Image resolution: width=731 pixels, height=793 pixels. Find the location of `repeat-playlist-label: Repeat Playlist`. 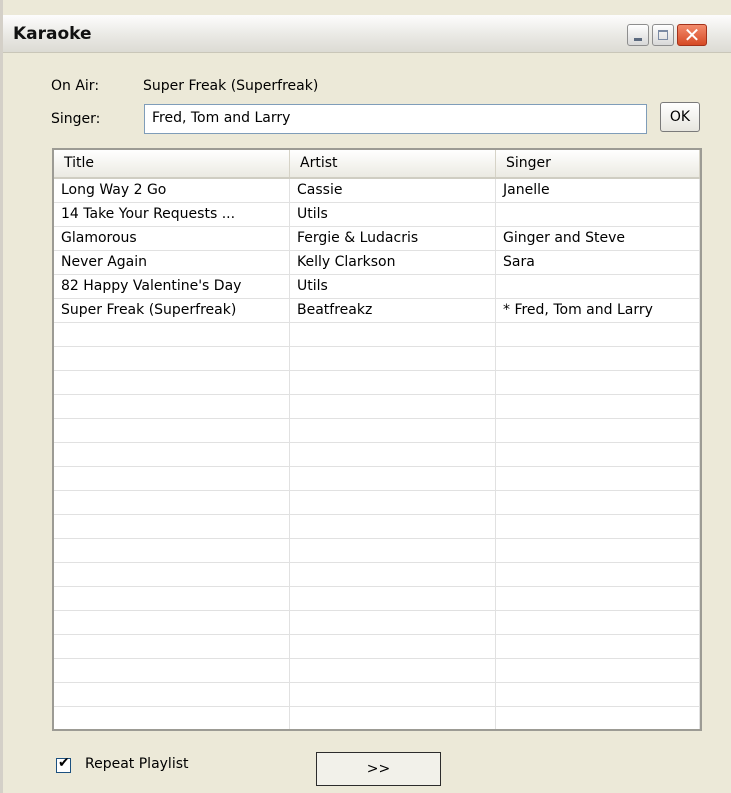

repeat-playlist-label: Repeat Playlist is located at coordinates (137, 764).